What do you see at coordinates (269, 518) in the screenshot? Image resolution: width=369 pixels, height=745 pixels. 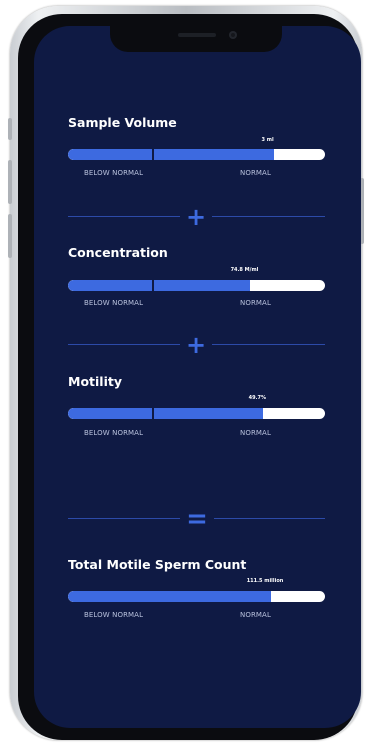 I see `equals-separator-line-right` at bounding box center [269, 518].